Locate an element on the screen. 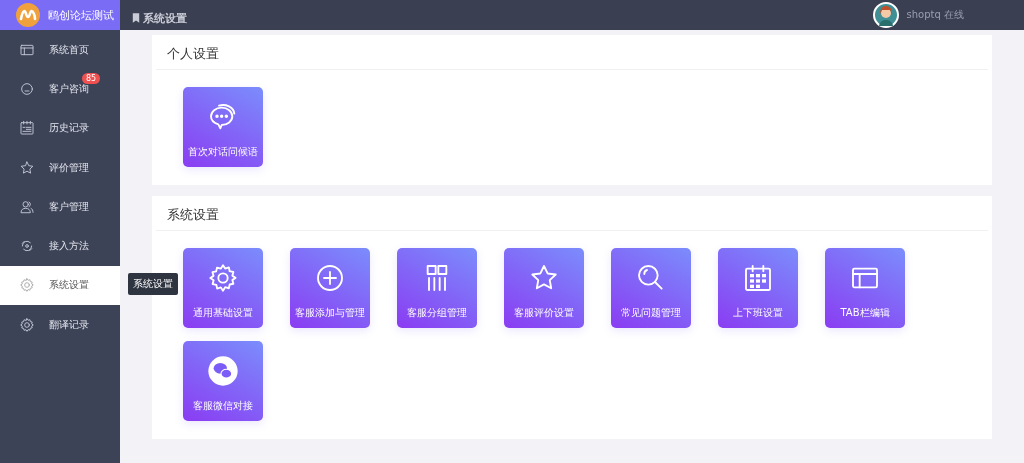 This screenshot has height=463, width=1024. settings-tile: 客服微信对接 is located at coordinates (223, 381).